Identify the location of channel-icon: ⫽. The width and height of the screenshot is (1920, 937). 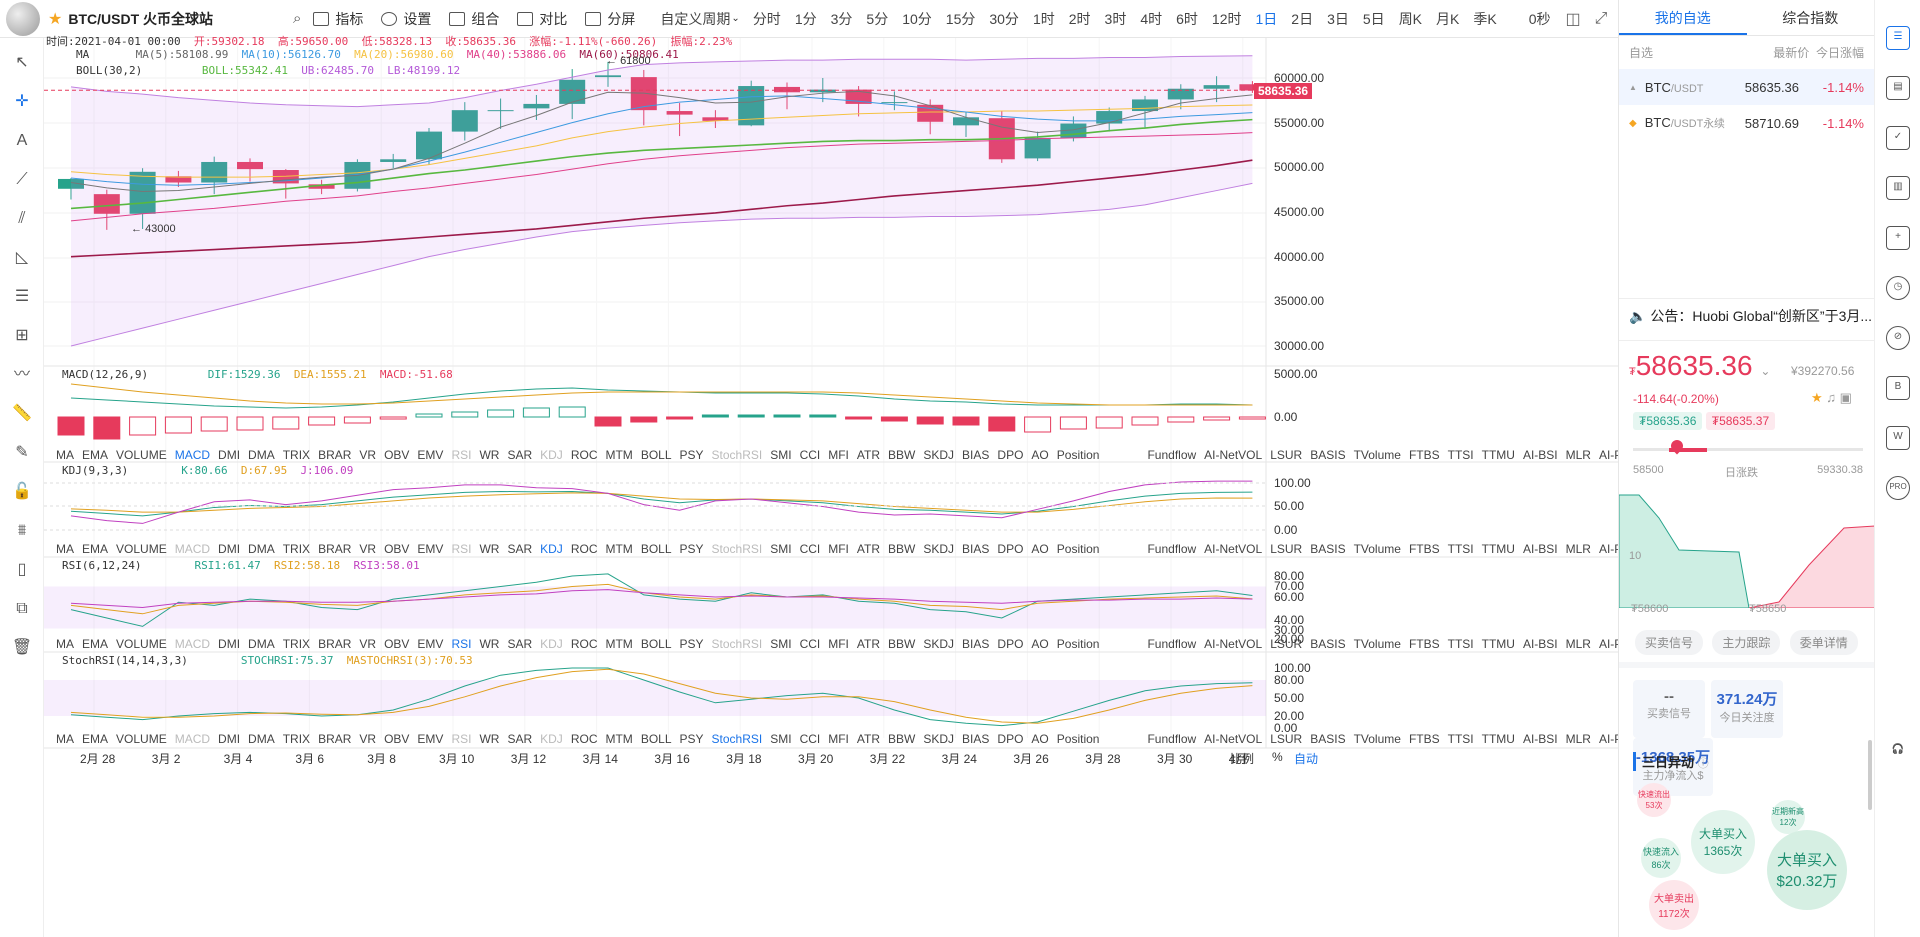
(22, 219).